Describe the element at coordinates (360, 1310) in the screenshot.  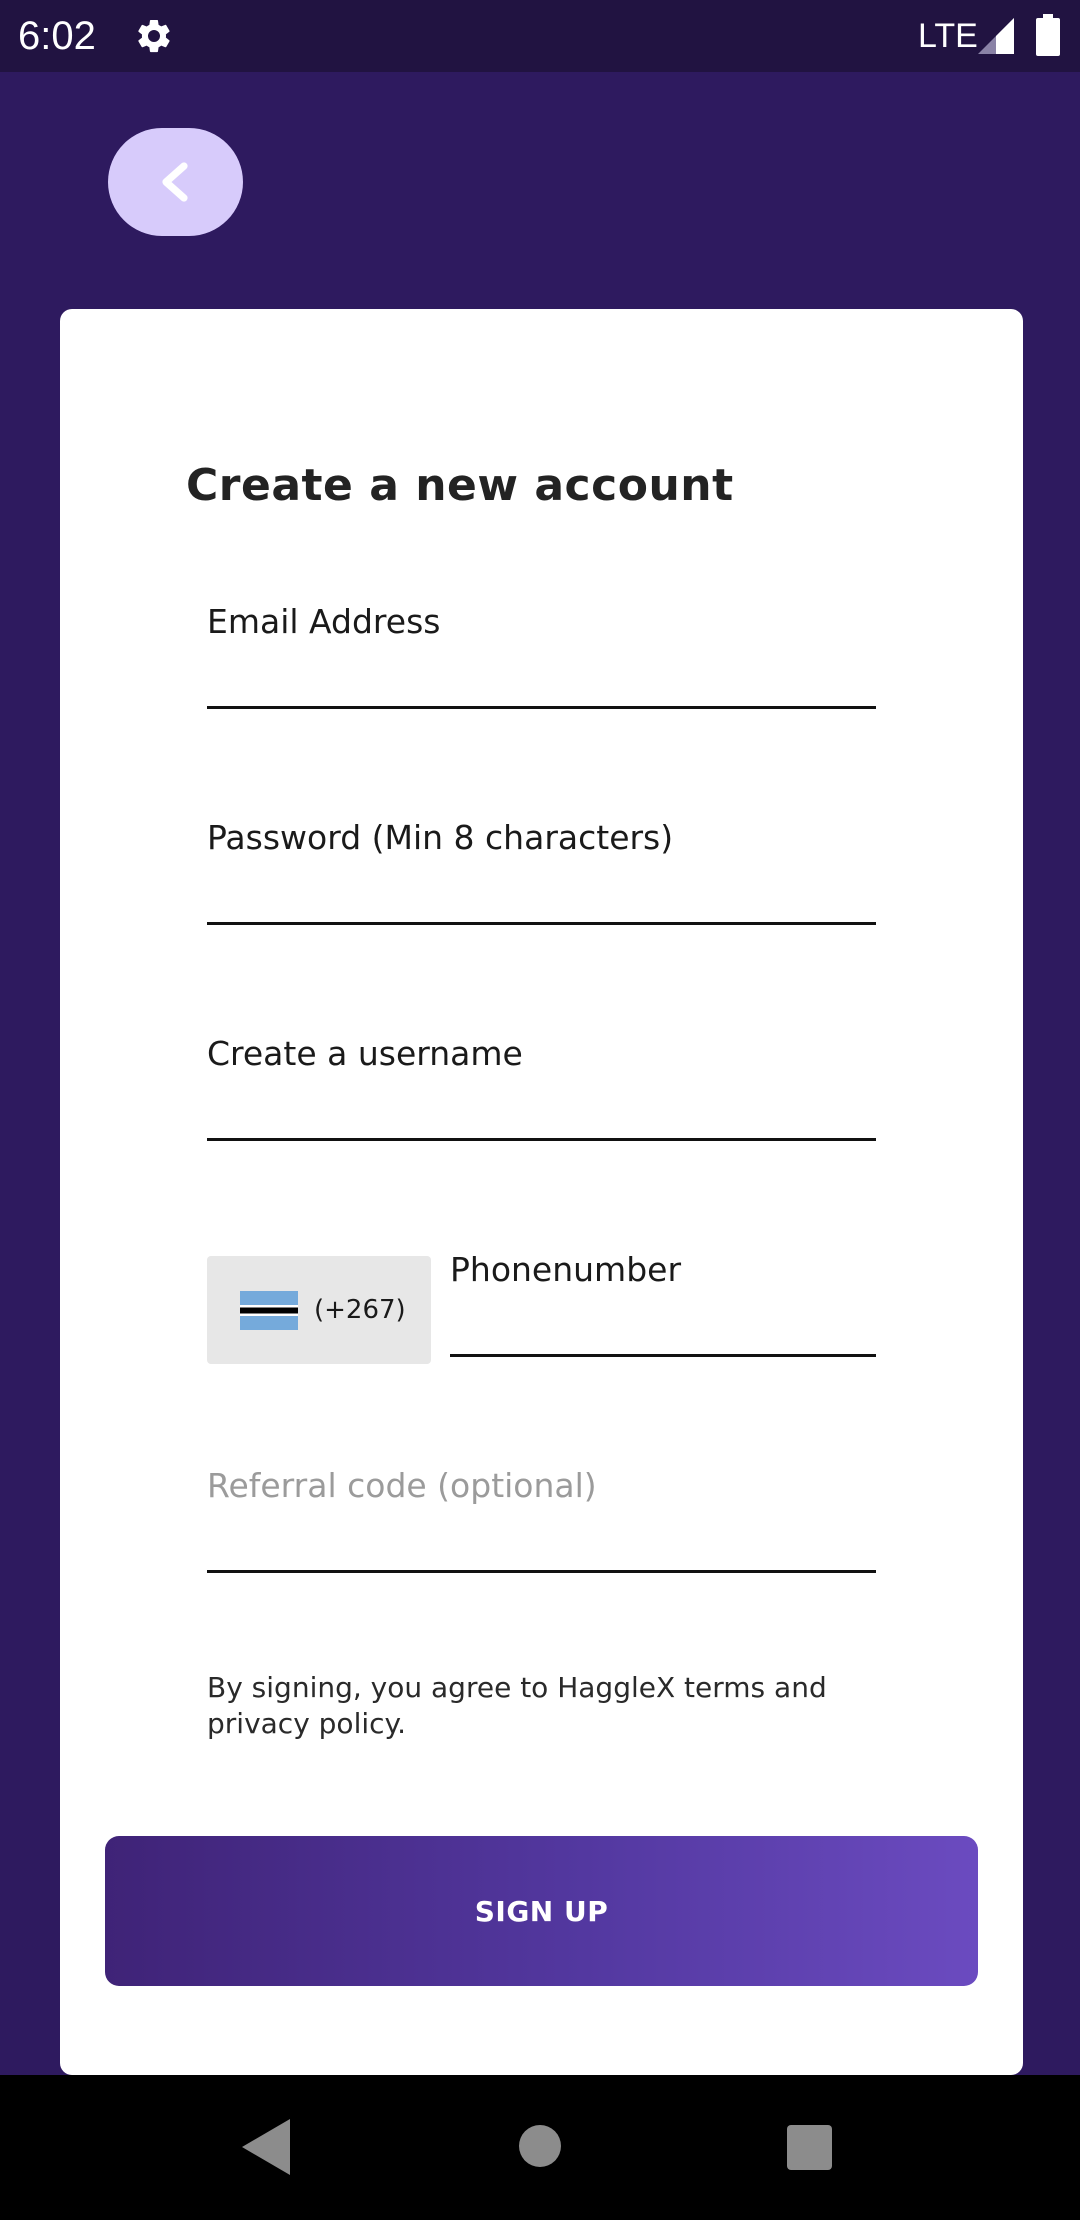
I see `country-dial-code: (+267)` at that location.